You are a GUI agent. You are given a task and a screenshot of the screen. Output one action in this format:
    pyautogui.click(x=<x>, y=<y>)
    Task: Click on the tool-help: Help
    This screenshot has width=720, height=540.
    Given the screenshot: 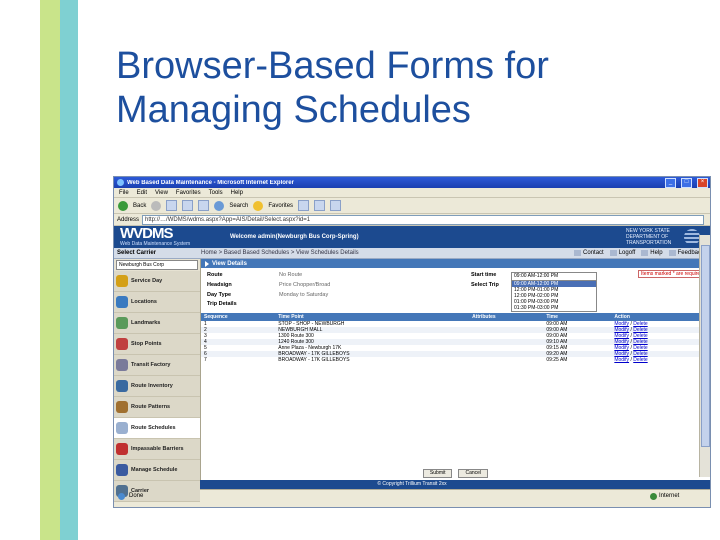 What is the action you would take?
    pyautogui.click(x=652, y=253)
    